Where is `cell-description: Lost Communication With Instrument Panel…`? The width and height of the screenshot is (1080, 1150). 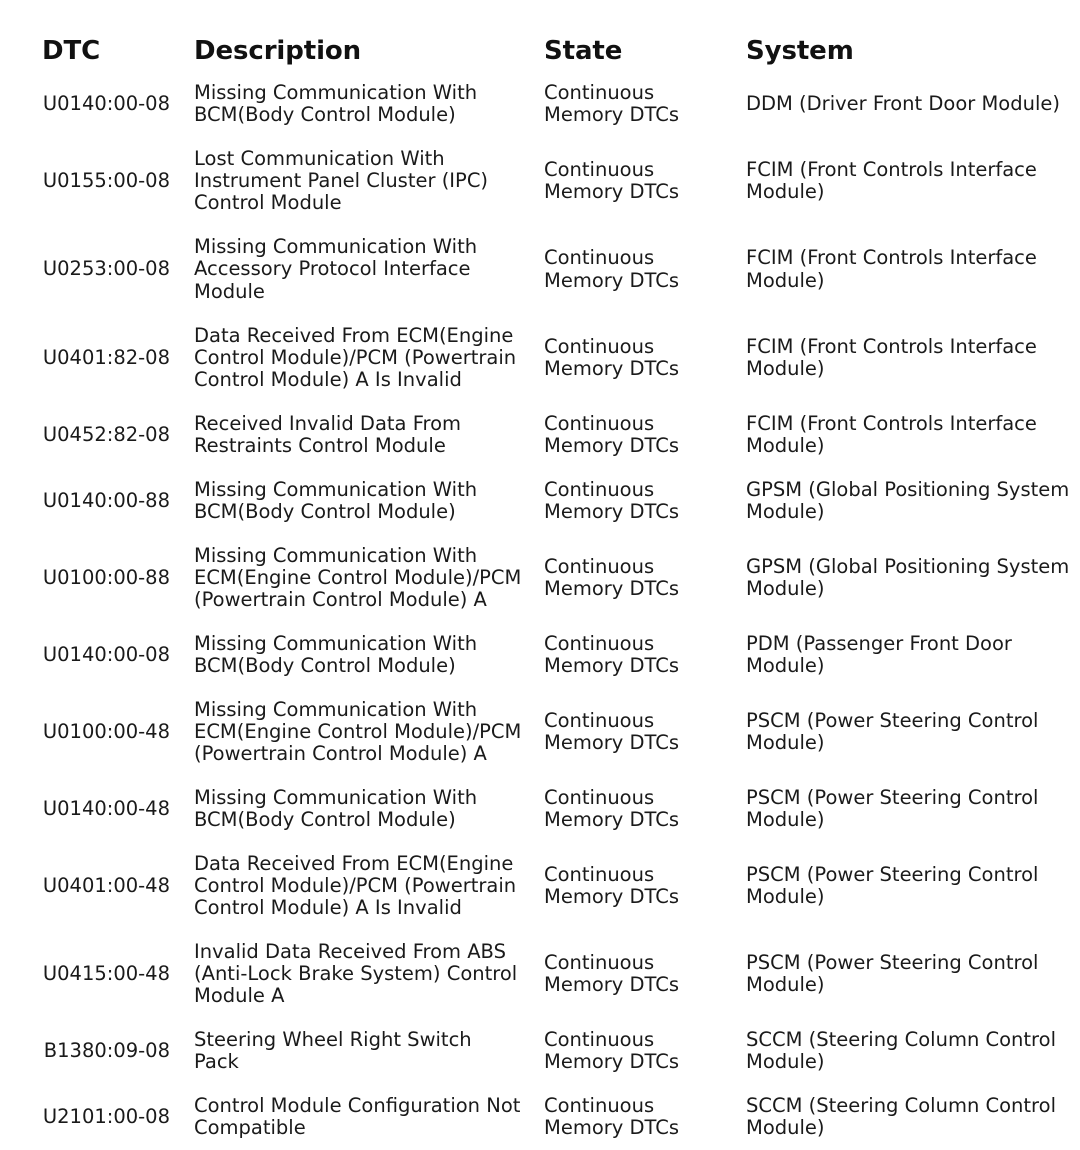
cell-description: Lost Communication With Instrument Panel… is located at coordinates (341, 181).